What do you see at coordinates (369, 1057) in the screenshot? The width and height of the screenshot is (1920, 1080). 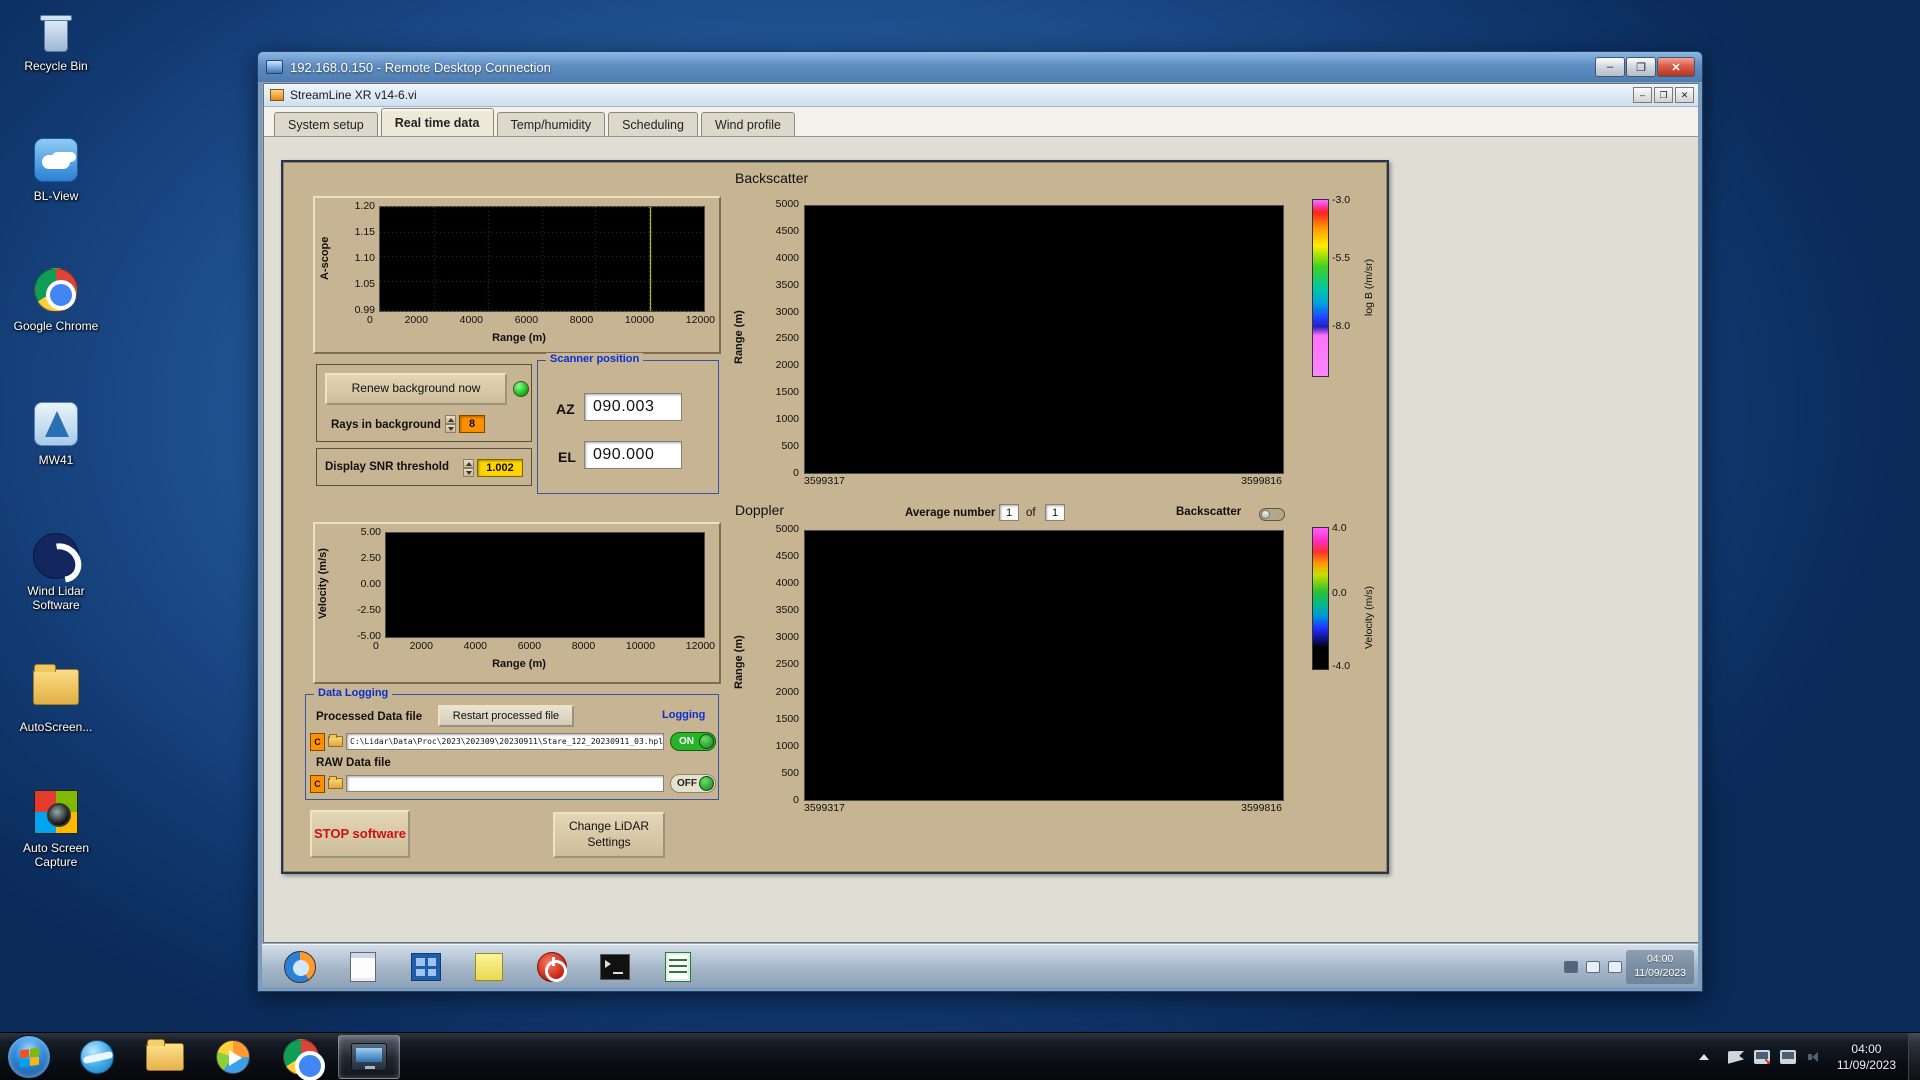 I see `taskbar-rdp-active` at bounding box center [369, 1057].